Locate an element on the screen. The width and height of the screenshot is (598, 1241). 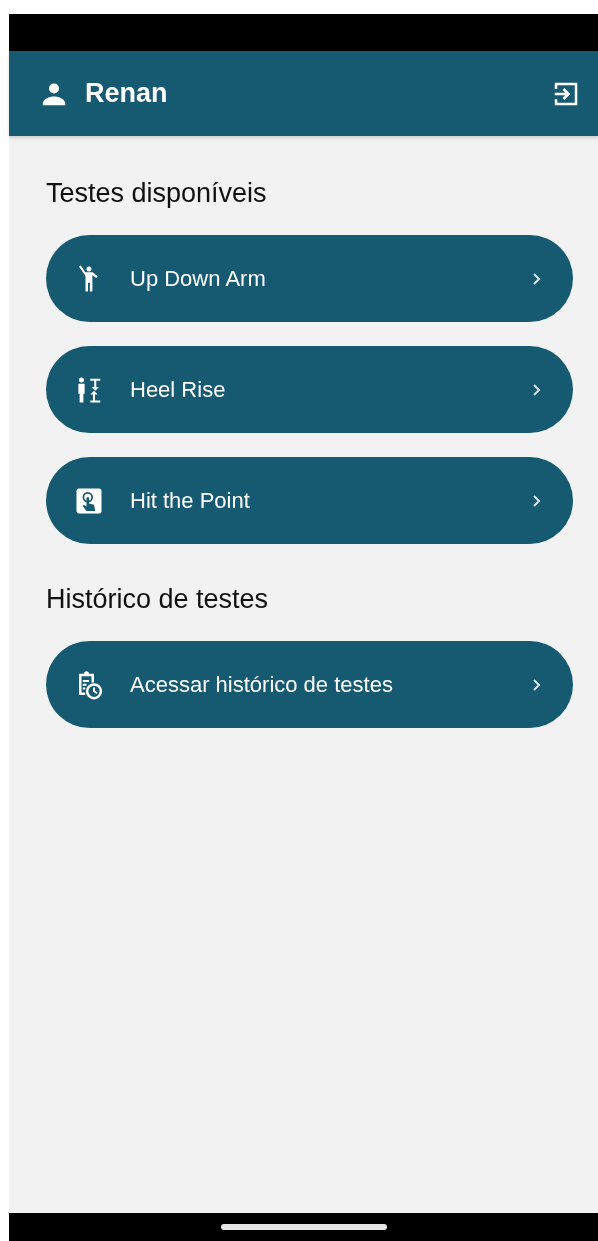
test-menu-button: Heel Rise is located at coordinates (309, 389).